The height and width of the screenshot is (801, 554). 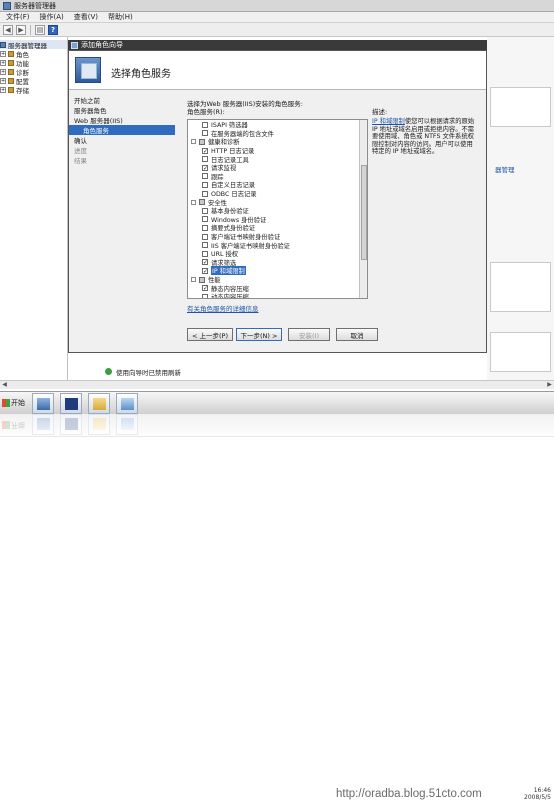 I want to click on tree-item-label: 存储, so click(x=22, y=90).